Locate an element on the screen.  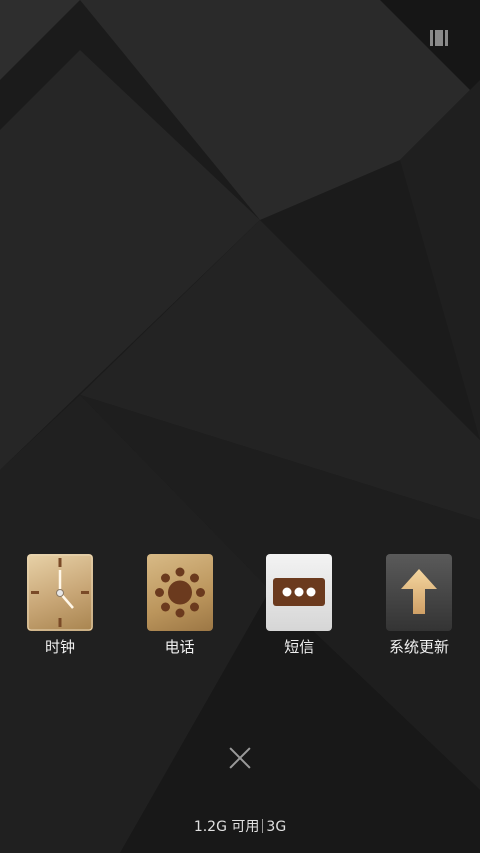
app-clock: 时钟 is located at coordinates (60, 605).